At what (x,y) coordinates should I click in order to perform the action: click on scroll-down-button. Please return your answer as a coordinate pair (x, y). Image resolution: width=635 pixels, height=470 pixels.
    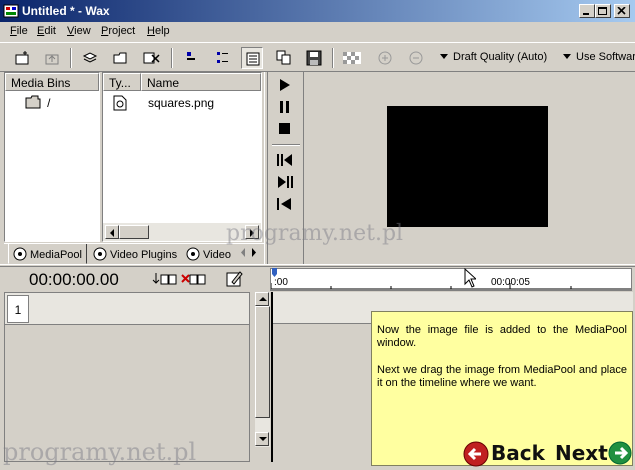
    Looking at the image, I should click on (262, 439).